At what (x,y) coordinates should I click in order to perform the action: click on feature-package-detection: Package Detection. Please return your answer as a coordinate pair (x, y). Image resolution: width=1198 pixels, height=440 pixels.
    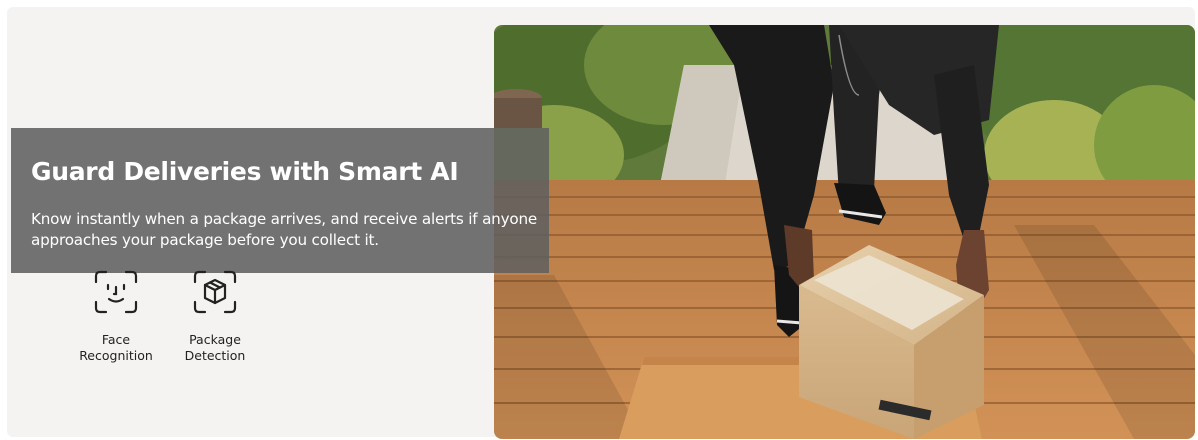
    Looking at the image, I should click on (215, 316).